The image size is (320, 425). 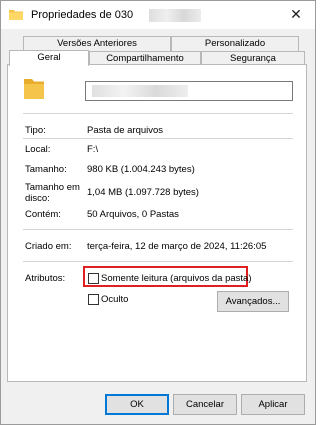 I want to click on title-redacted-region, so click(x=175, y=15).